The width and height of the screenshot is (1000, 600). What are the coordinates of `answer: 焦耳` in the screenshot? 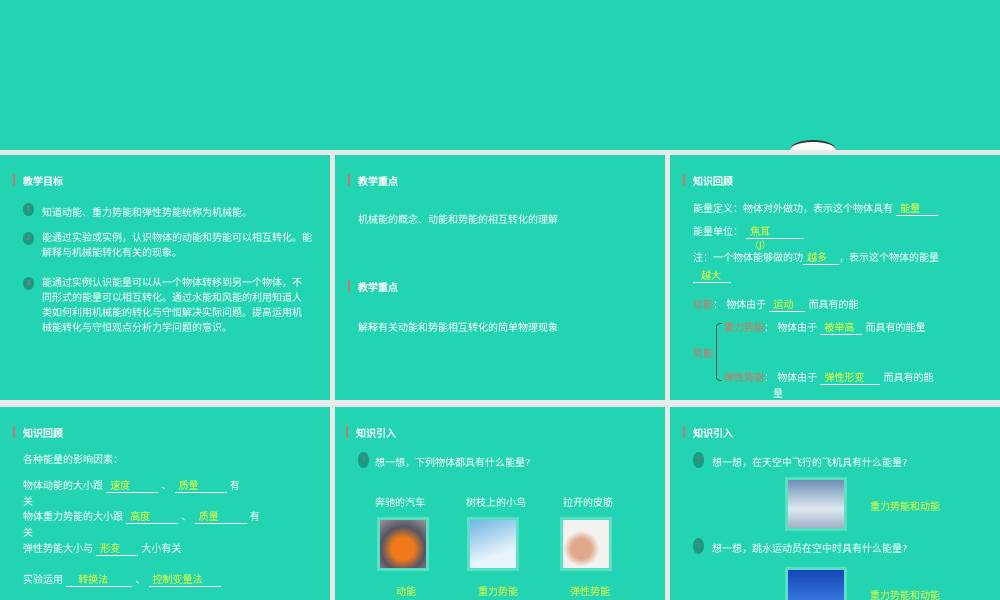 It's located at (775, 231).